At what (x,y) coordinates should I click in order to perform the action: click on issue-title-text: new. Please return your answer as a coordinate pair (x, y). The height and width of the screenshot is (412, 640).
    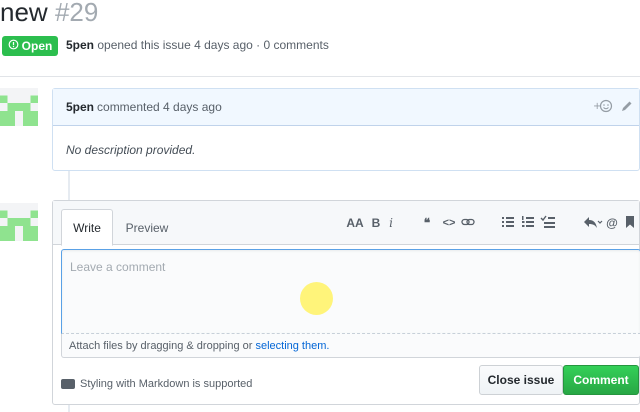
    Looking at the image, I should click on (24, 13).